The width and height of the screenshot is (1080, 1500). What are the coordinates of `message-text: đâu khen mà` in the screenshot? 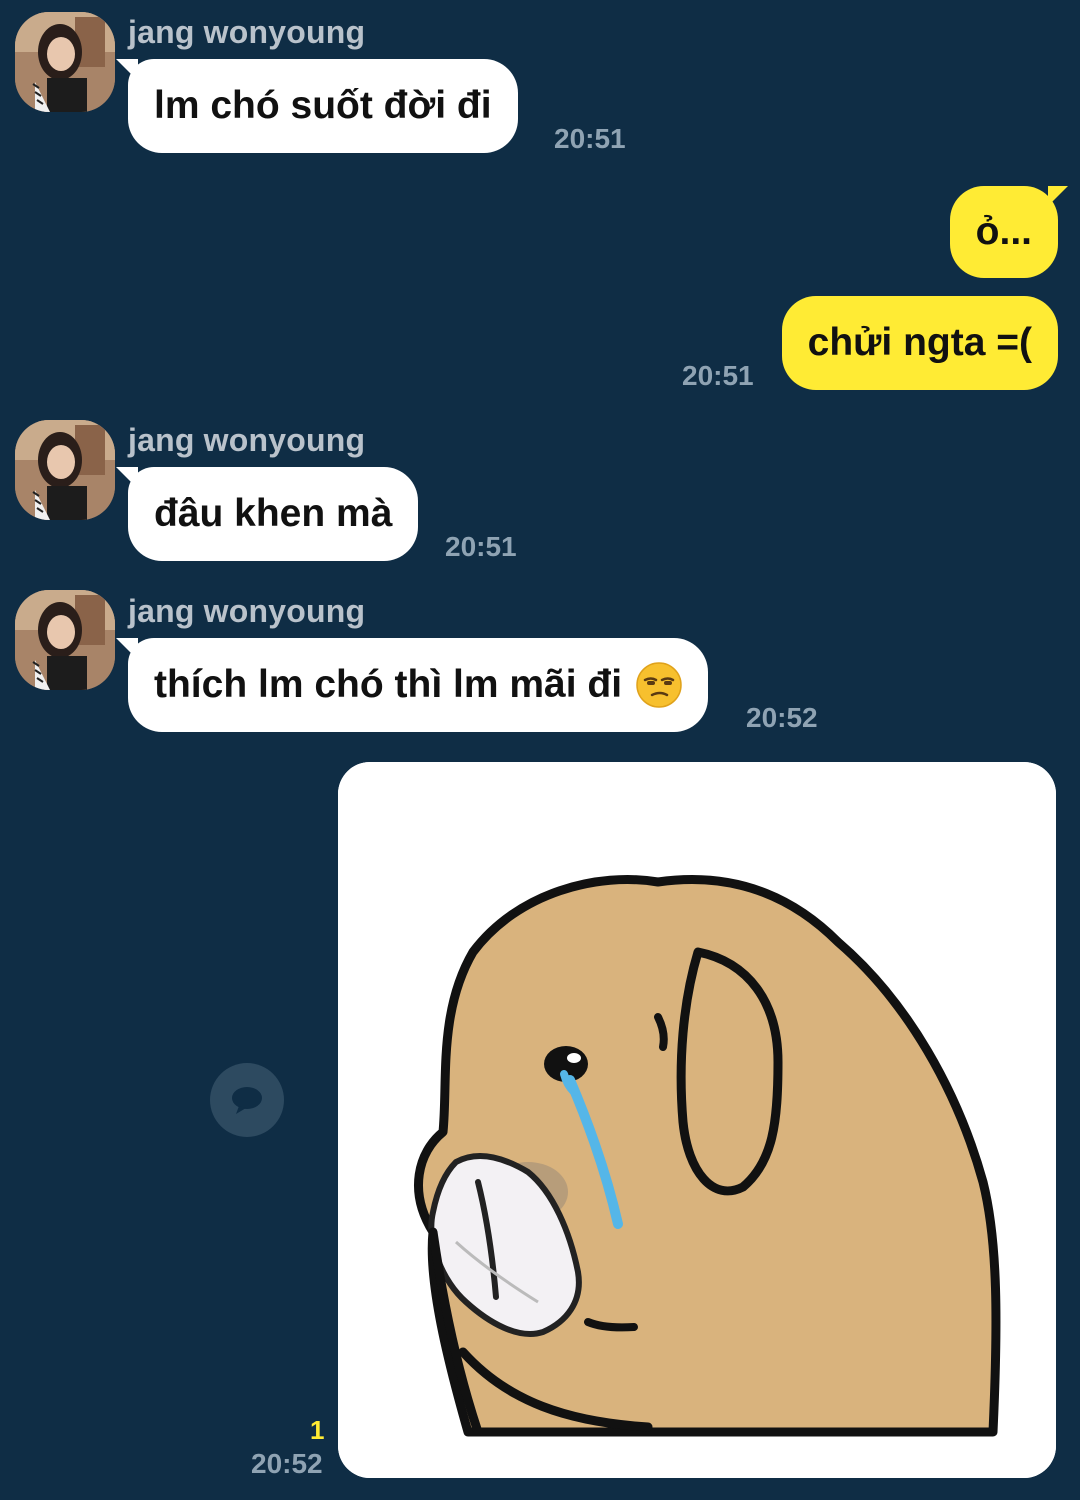 It's located at (273, 513).